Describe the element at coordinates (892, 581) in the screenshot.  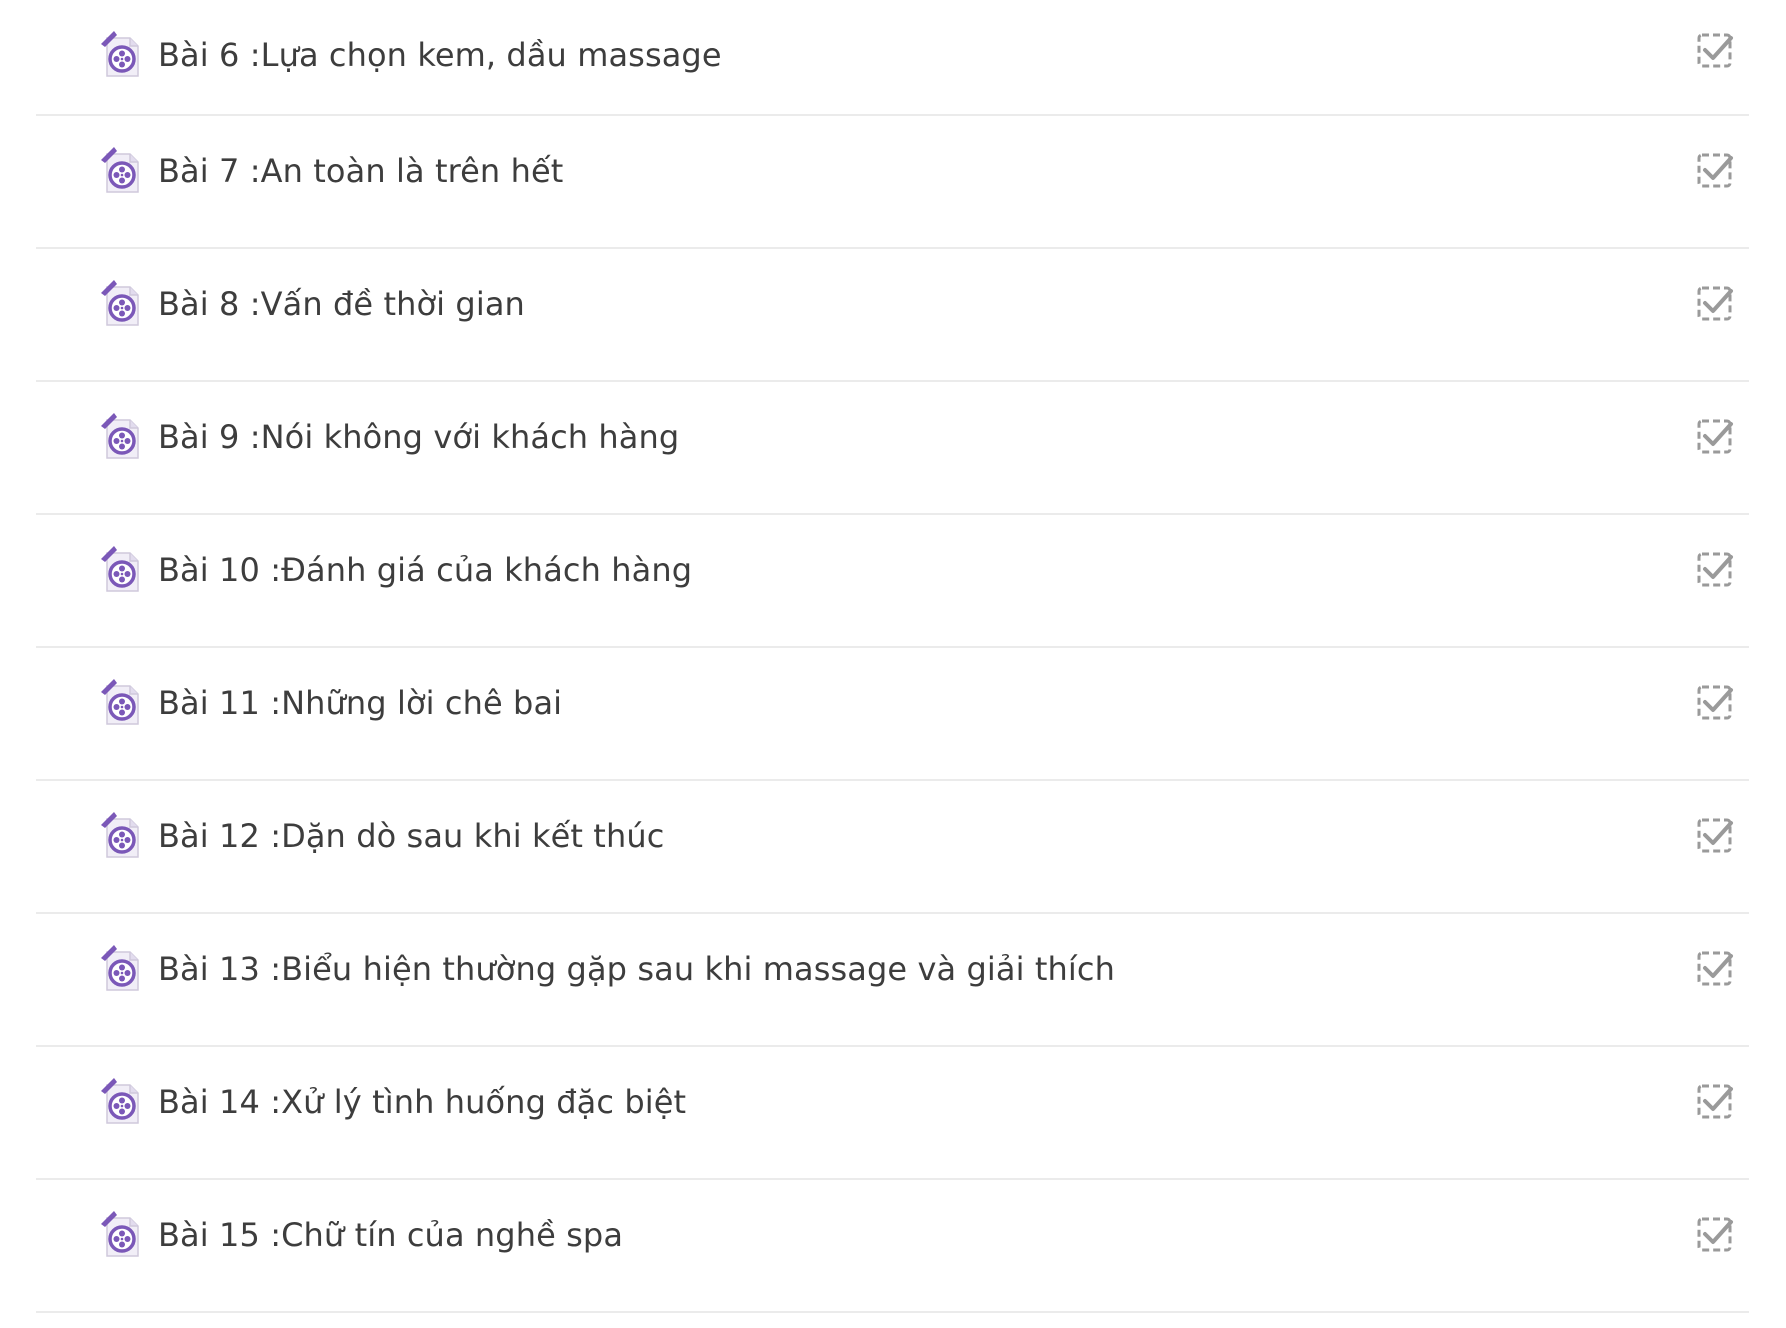
I see `lesson-row: Bài 10 :Đánh giá của khách hàng` at that location.